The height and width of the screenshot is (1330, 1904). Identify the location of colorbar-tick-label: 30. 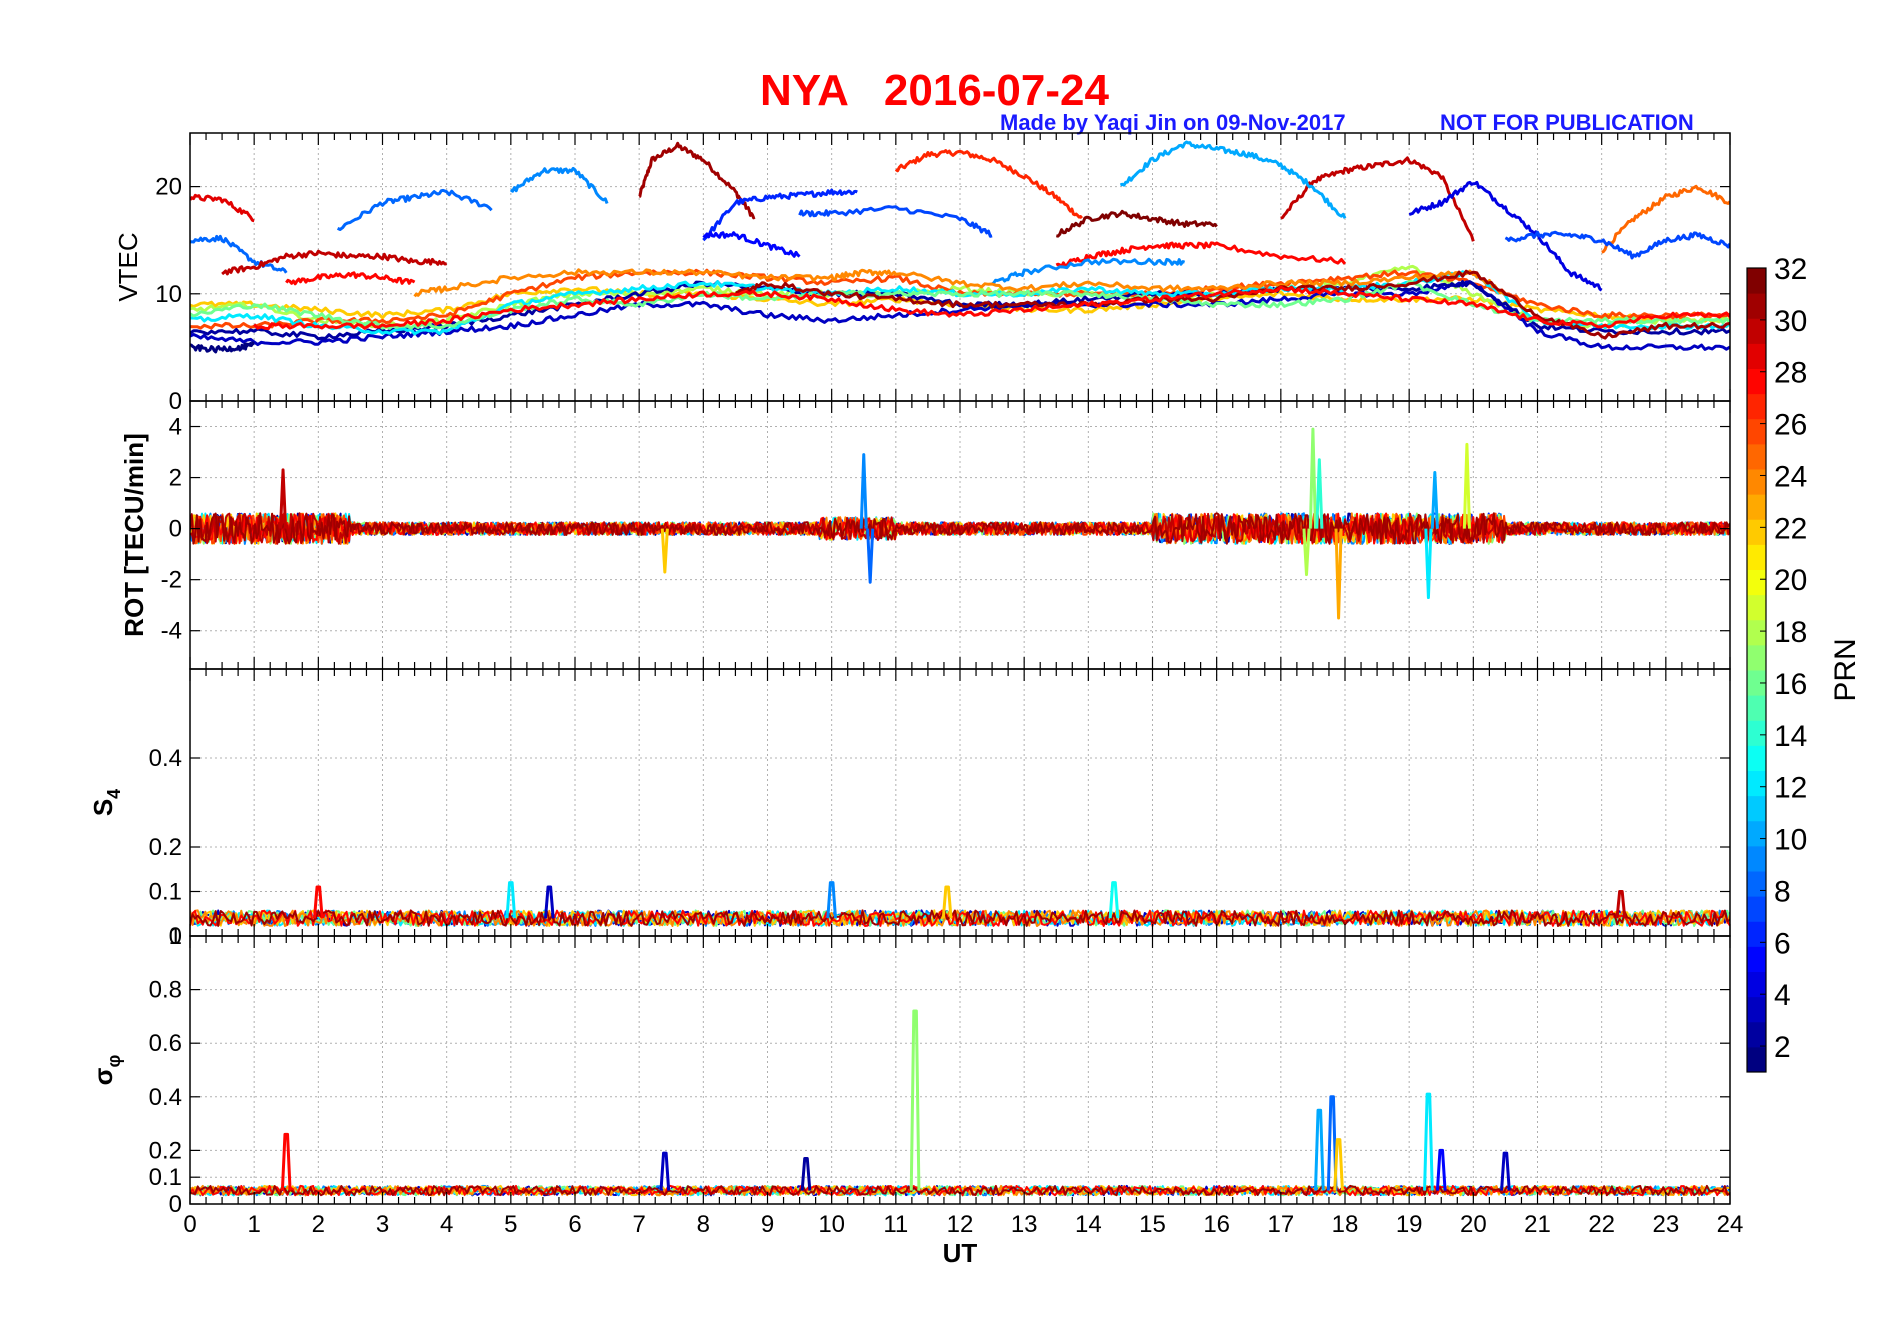
(1790, 321).